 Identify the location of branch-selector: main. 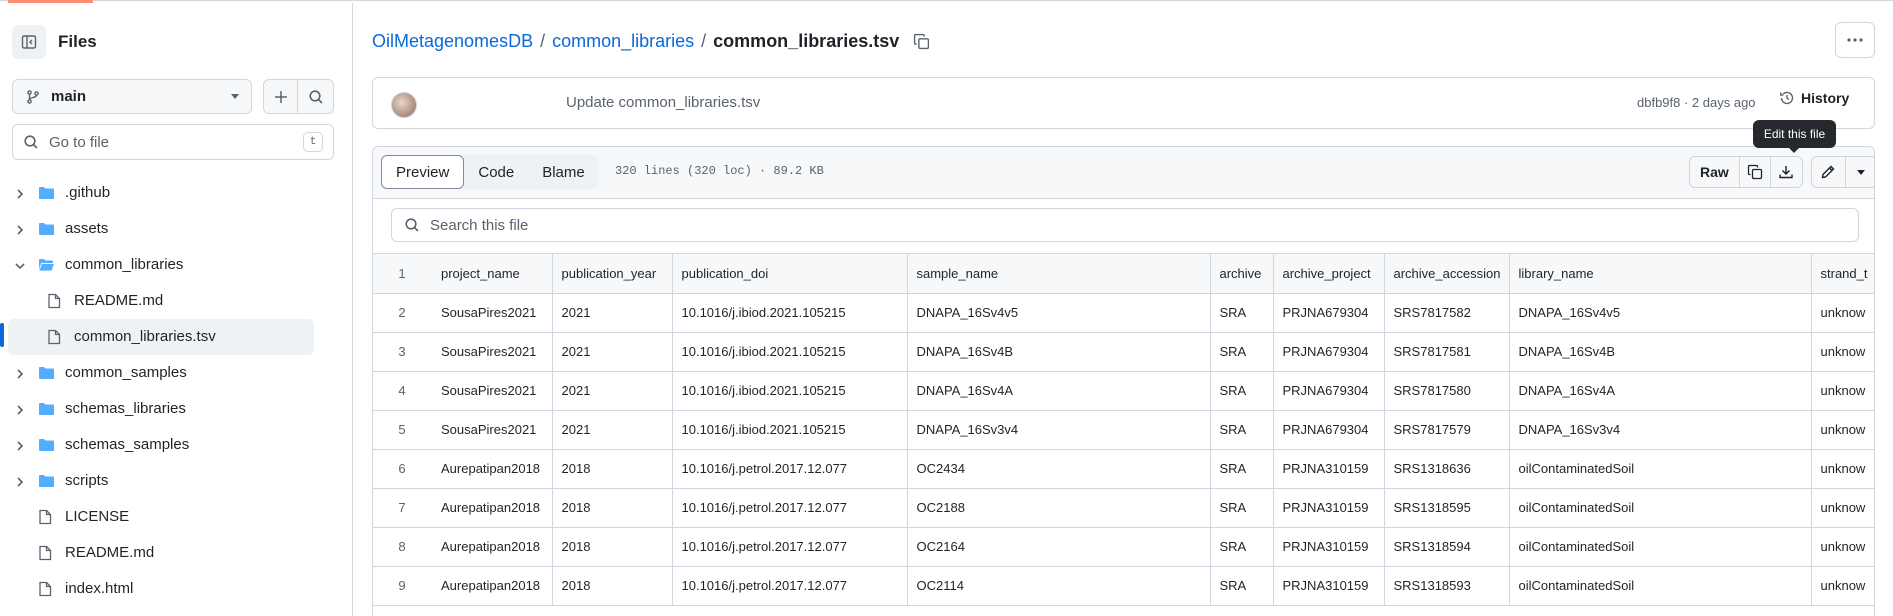
(132, 96).